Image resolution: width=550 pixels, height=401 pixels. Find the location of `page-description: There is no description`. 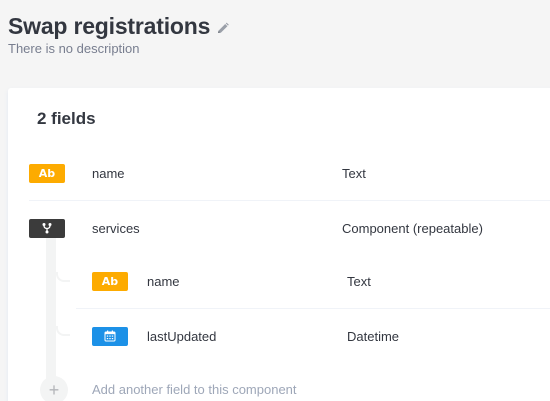

page-description: There is no description is located at coordinates (74, 48).